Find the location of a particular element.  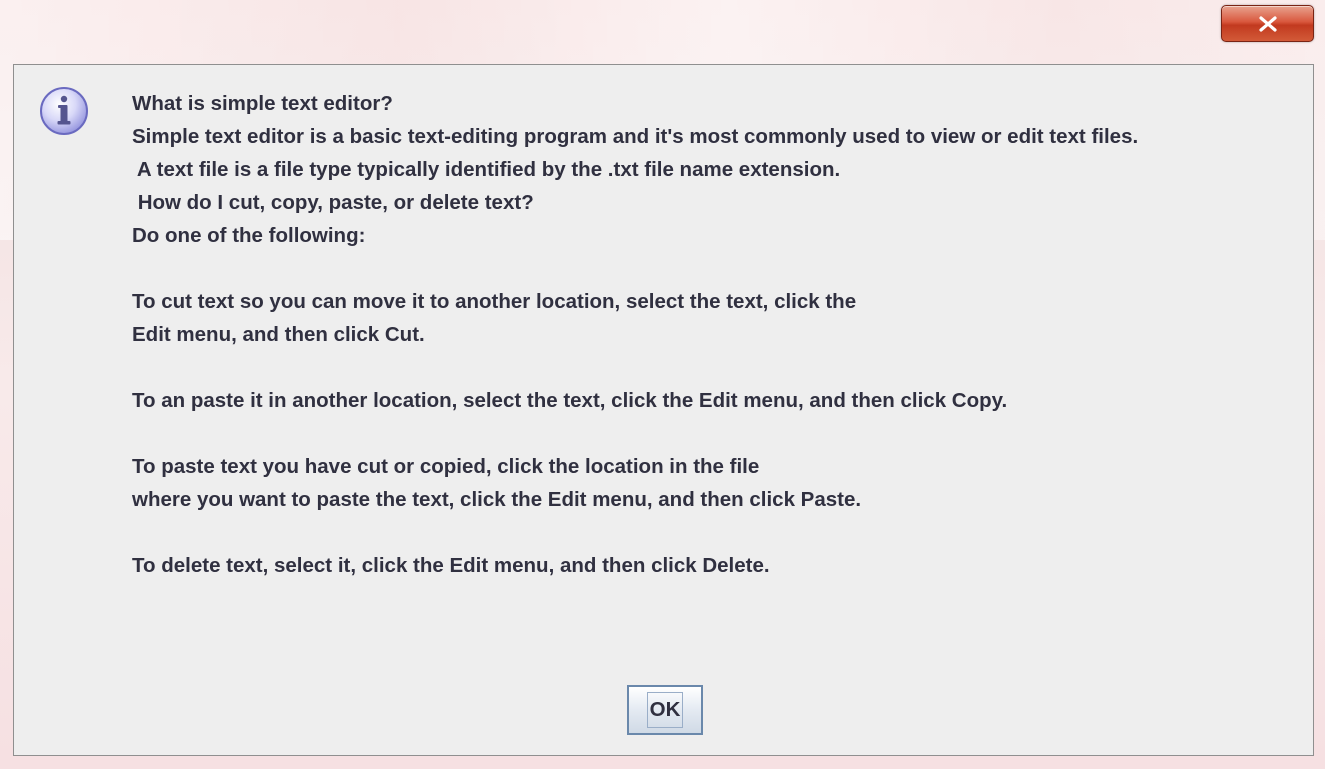

message-line: Edit menu, and then click Cut. is located at coordinates (278, 334).